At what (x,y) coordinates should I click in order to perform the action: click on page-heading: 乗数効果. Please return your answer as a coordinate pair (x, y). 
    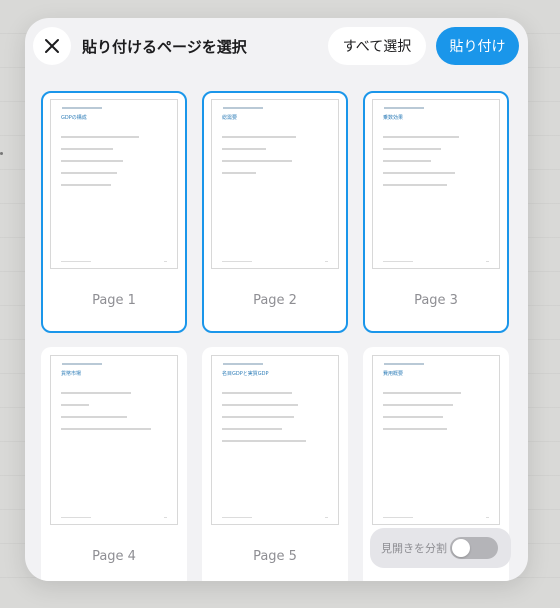
    Looking at the image, I should click on (393, 118).